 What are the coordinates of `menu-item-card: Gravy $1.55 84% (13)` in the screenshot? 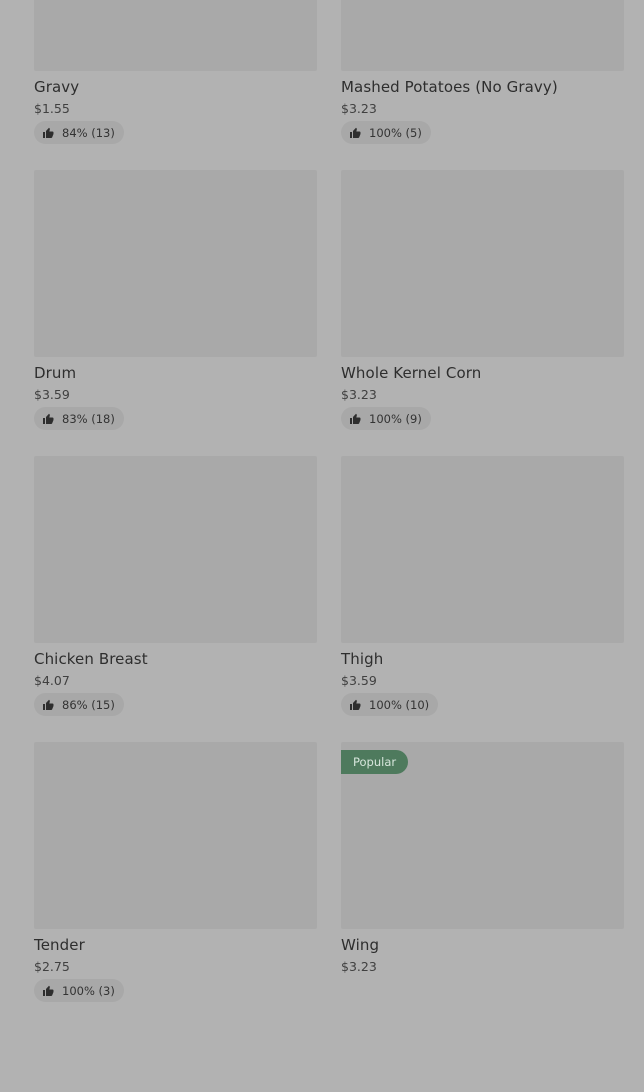 It's located at (175, 85).